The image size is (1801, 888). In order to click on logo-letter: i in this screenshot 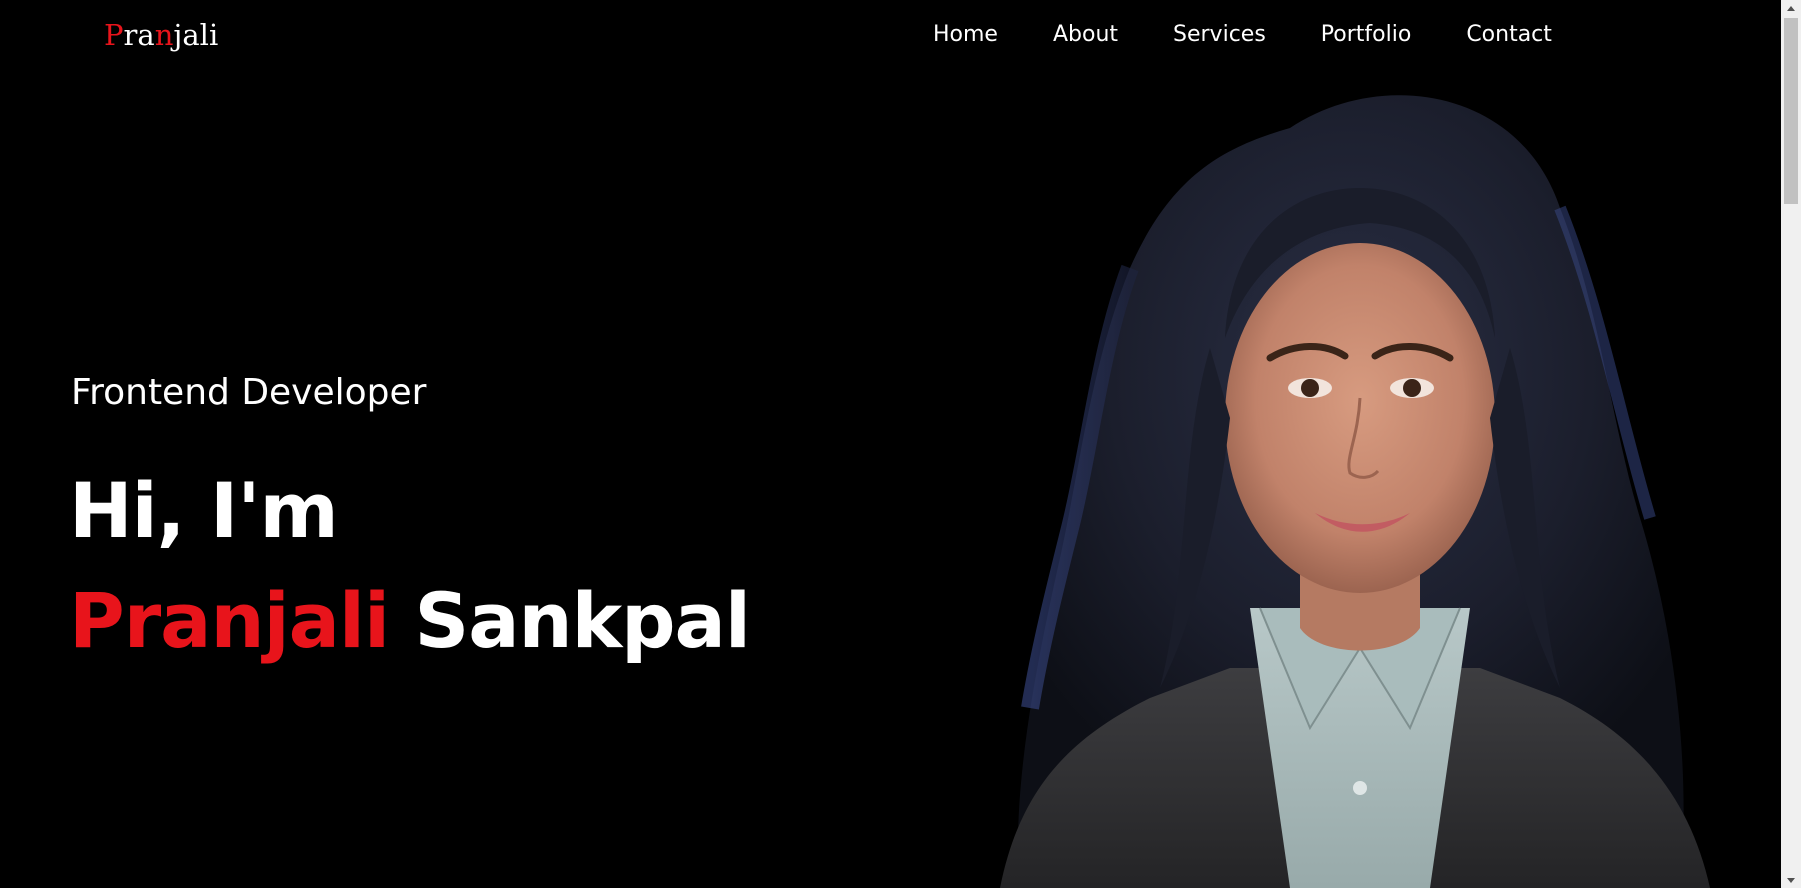, I will do `click(213, 35)`.